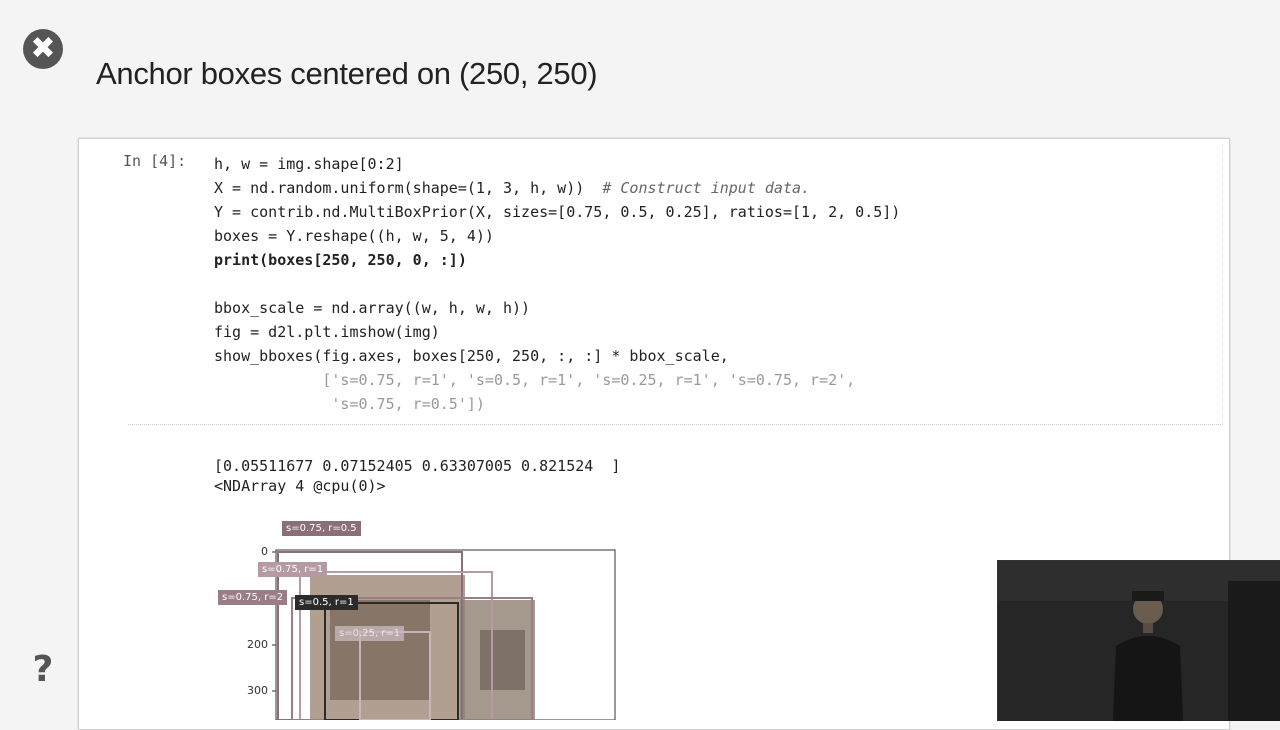  I want to click on code-line-7: bbox_scale = nd.array((w, h, w, h)), so click(372, 308).